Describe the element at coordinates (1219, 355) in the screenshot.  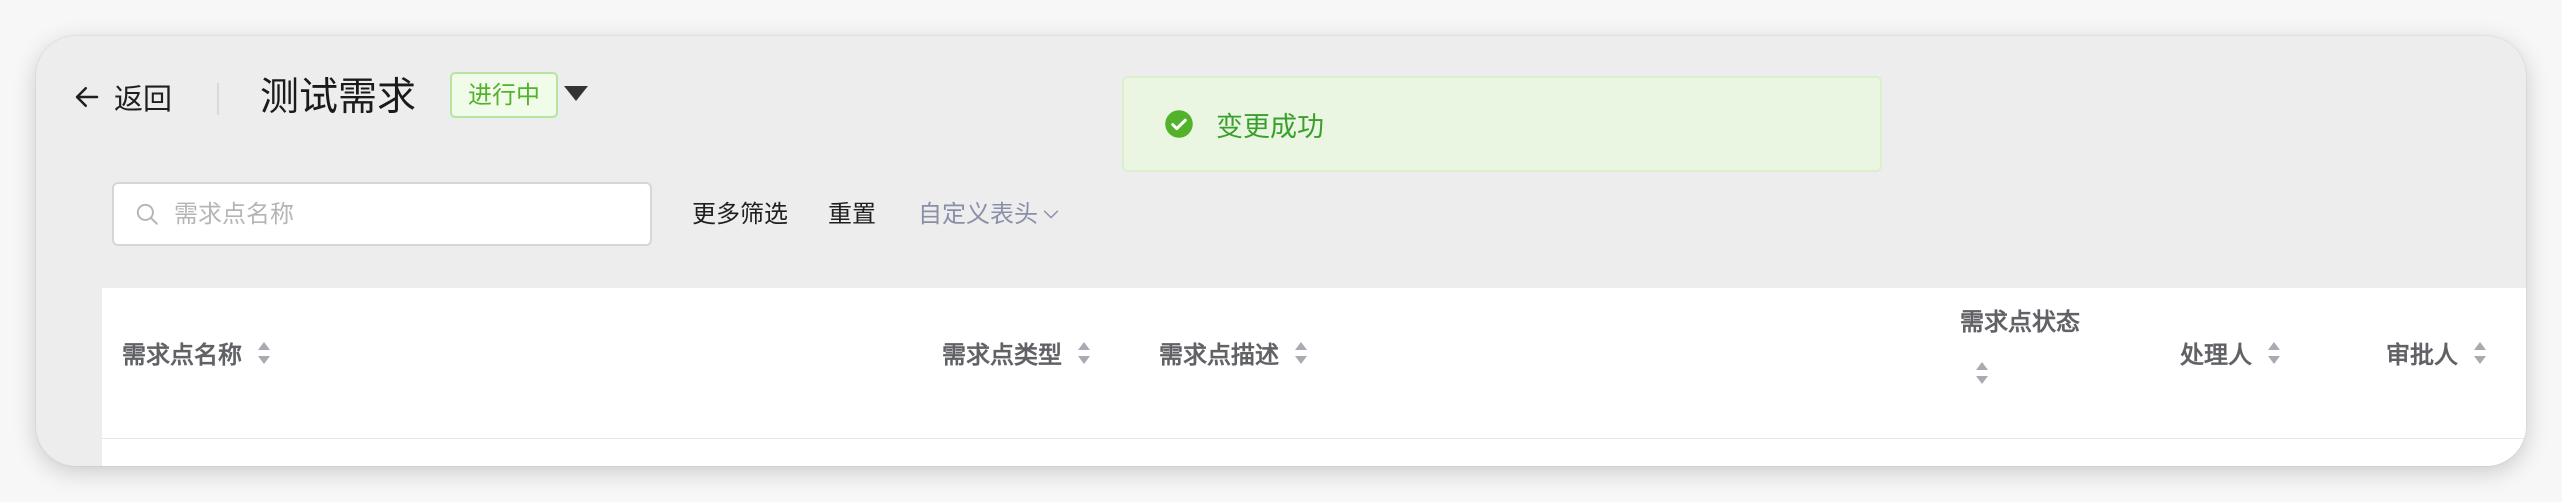
I see `column-label: 需求点描述` at that location.